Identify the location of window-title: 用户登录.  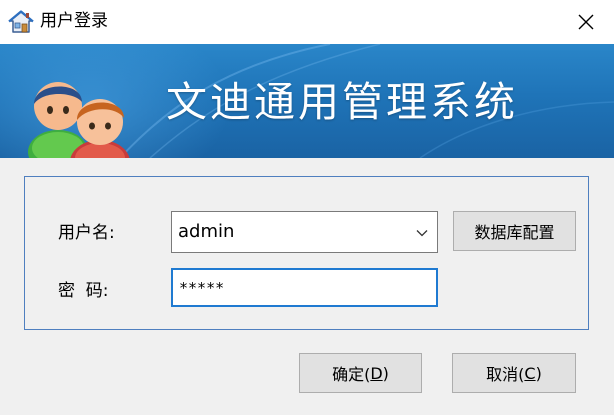
(74, 21).